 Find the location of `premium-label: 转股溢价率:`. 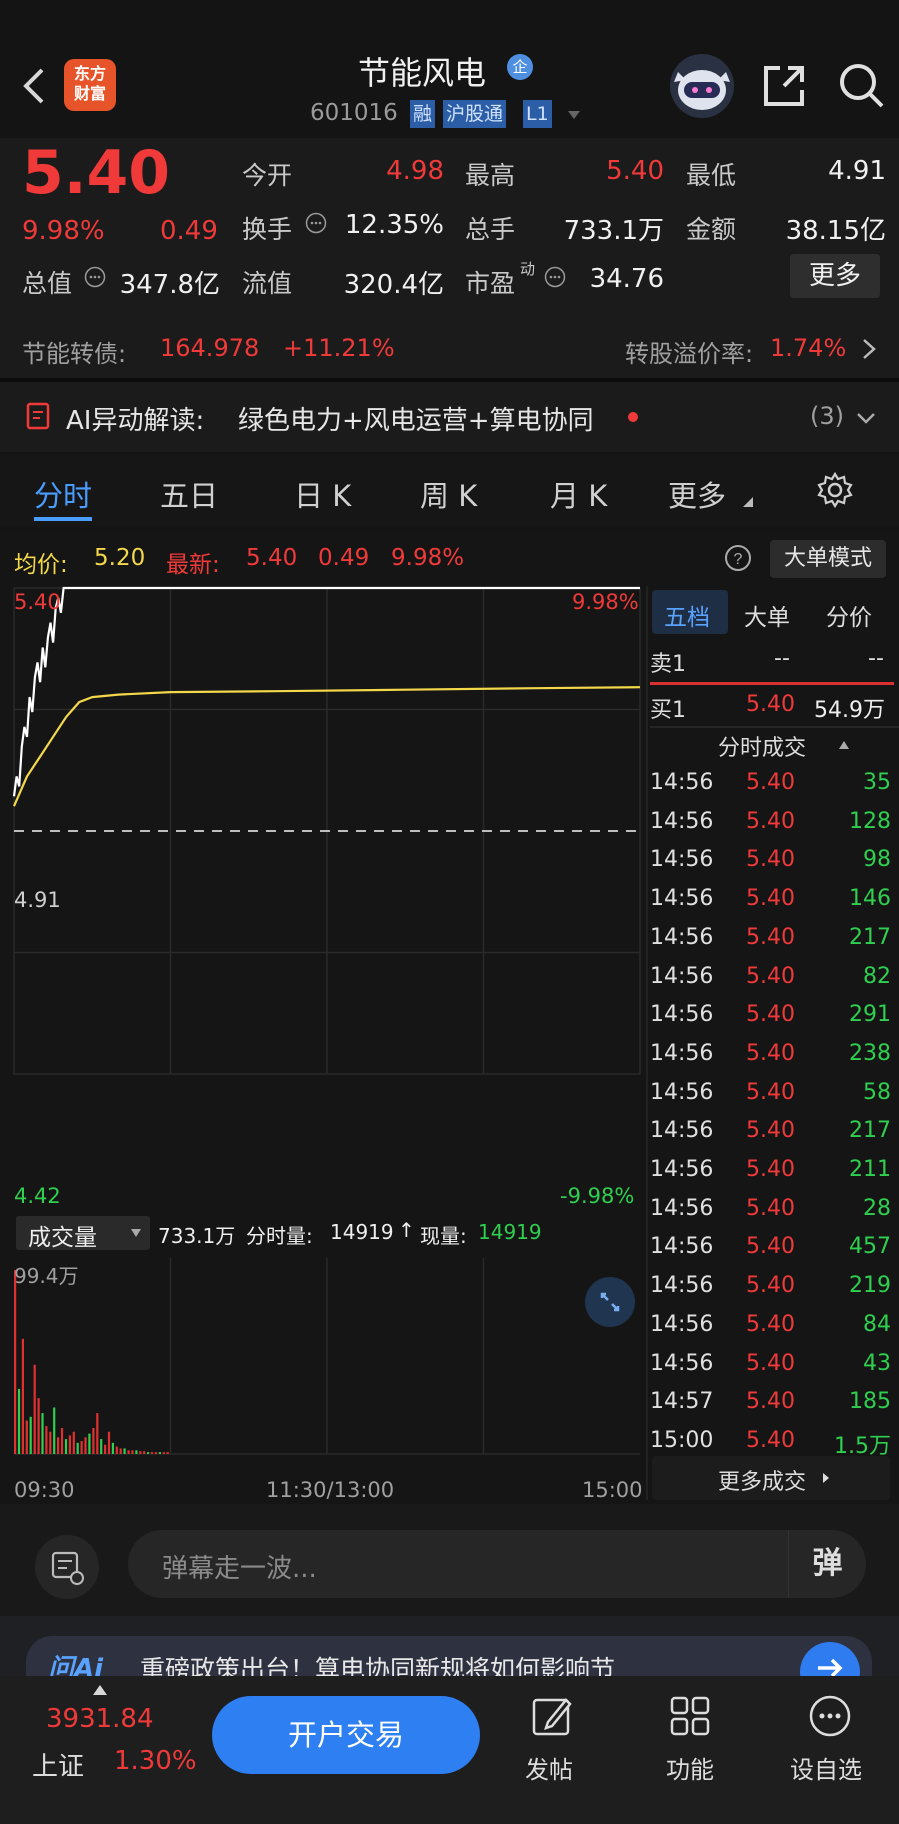

premium-label: 转股溢价率: is located at coordinates (689, 354).